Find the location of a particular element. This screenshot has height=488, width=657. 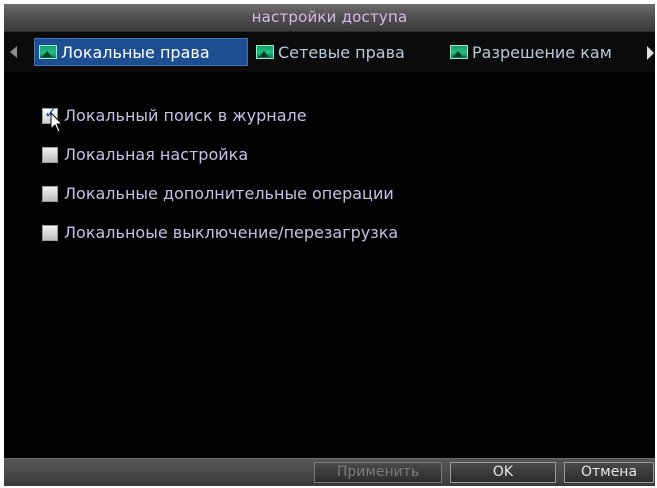

ok-button: OK is located at coordinates (503, 472).